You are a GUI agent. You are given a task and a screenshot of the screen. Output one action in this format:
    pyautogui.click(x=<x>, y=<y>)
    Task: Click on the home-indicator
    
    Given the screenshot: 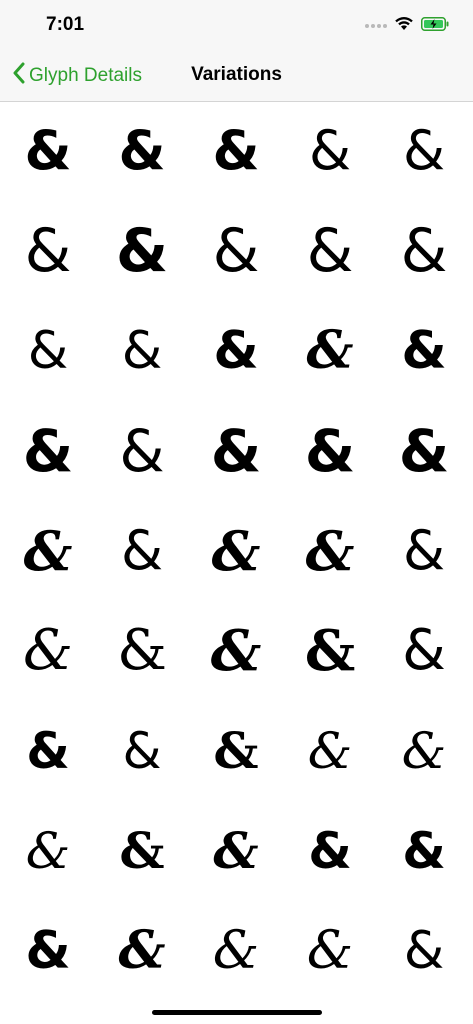 What is the action you would take?
    pyautogui.click(x=237, y=1012)
    